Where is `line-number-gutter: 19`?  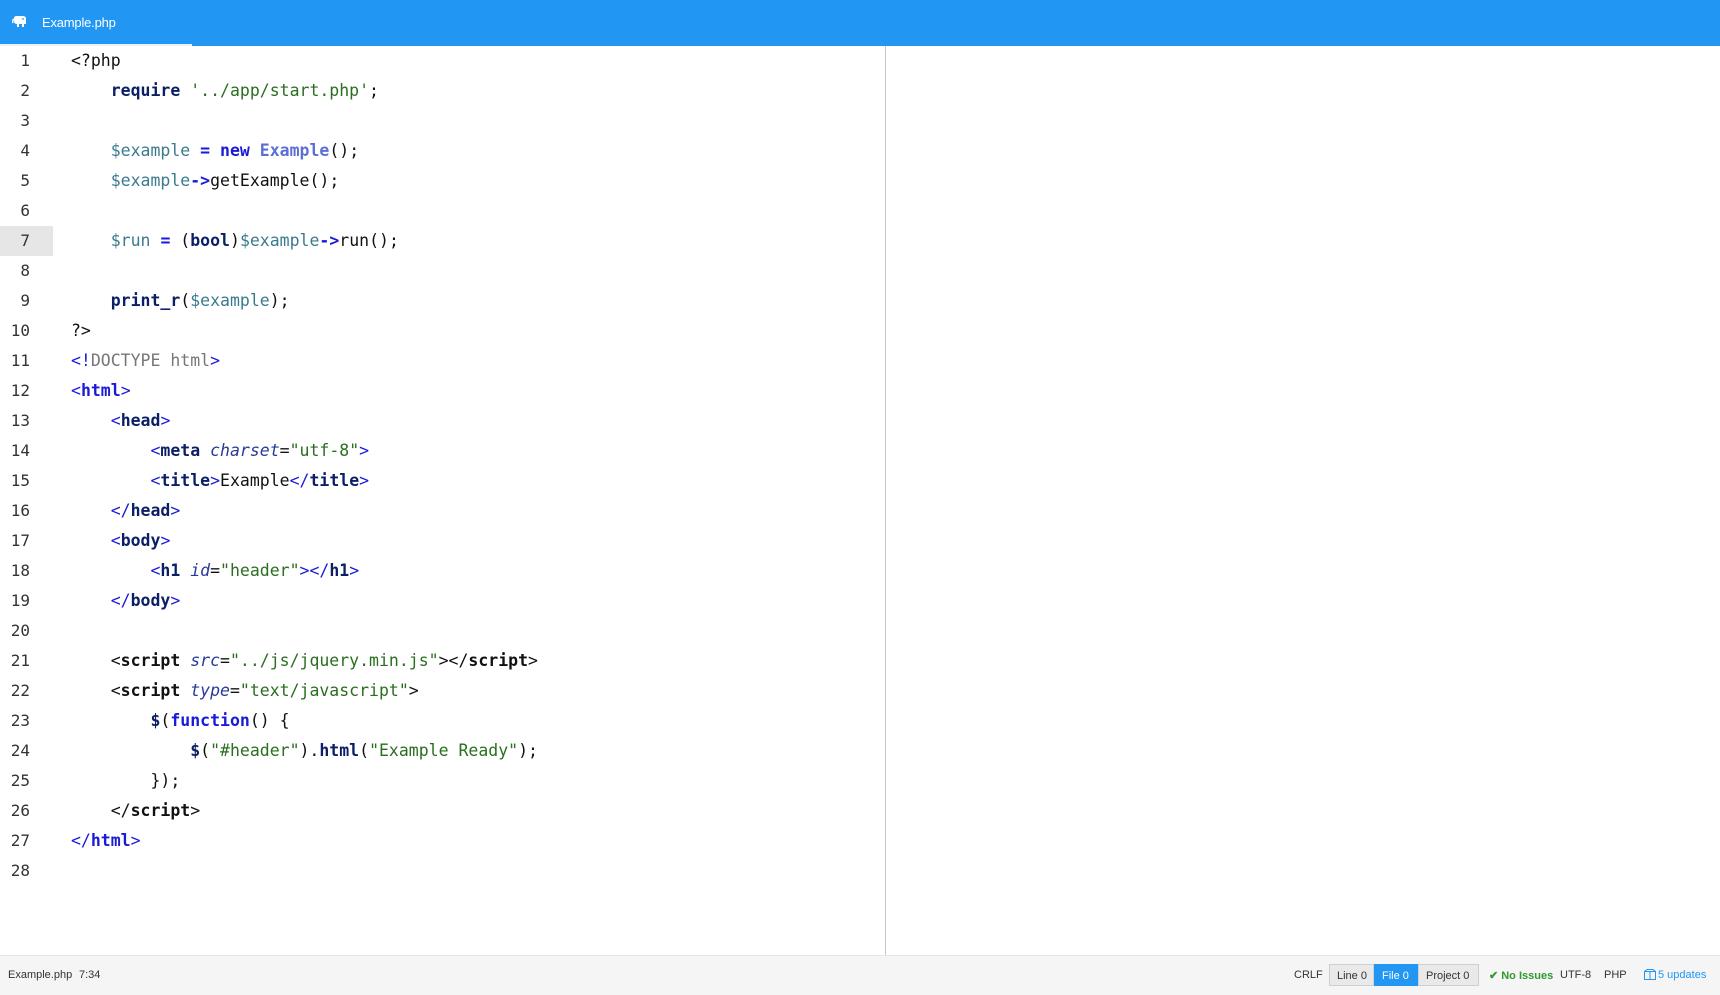
line-number-gutter: 19 is located at coordinates (26, 601).